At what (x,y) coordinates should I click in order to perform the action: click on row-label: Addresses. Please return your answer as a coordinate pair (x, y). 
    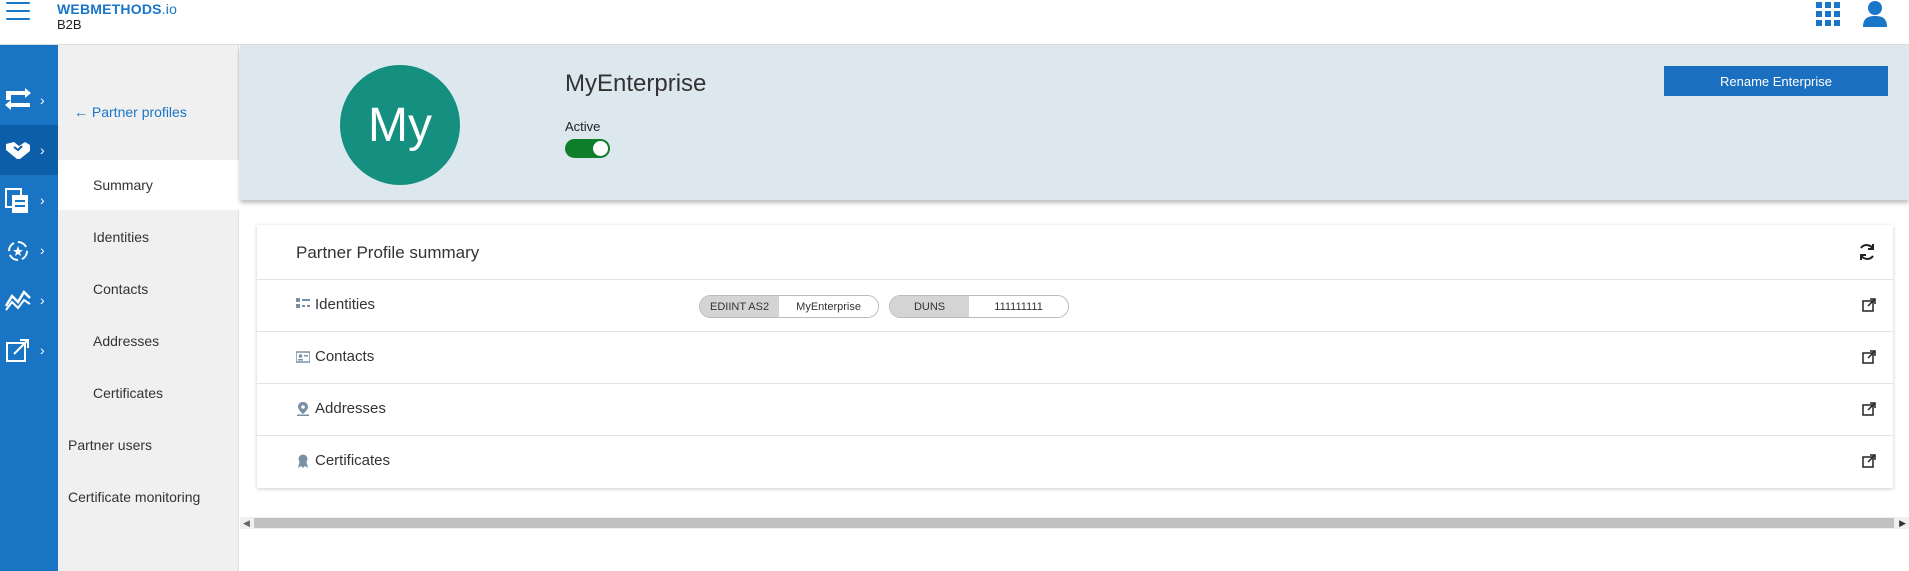
    Looking at the image, I should click on (350, 408).